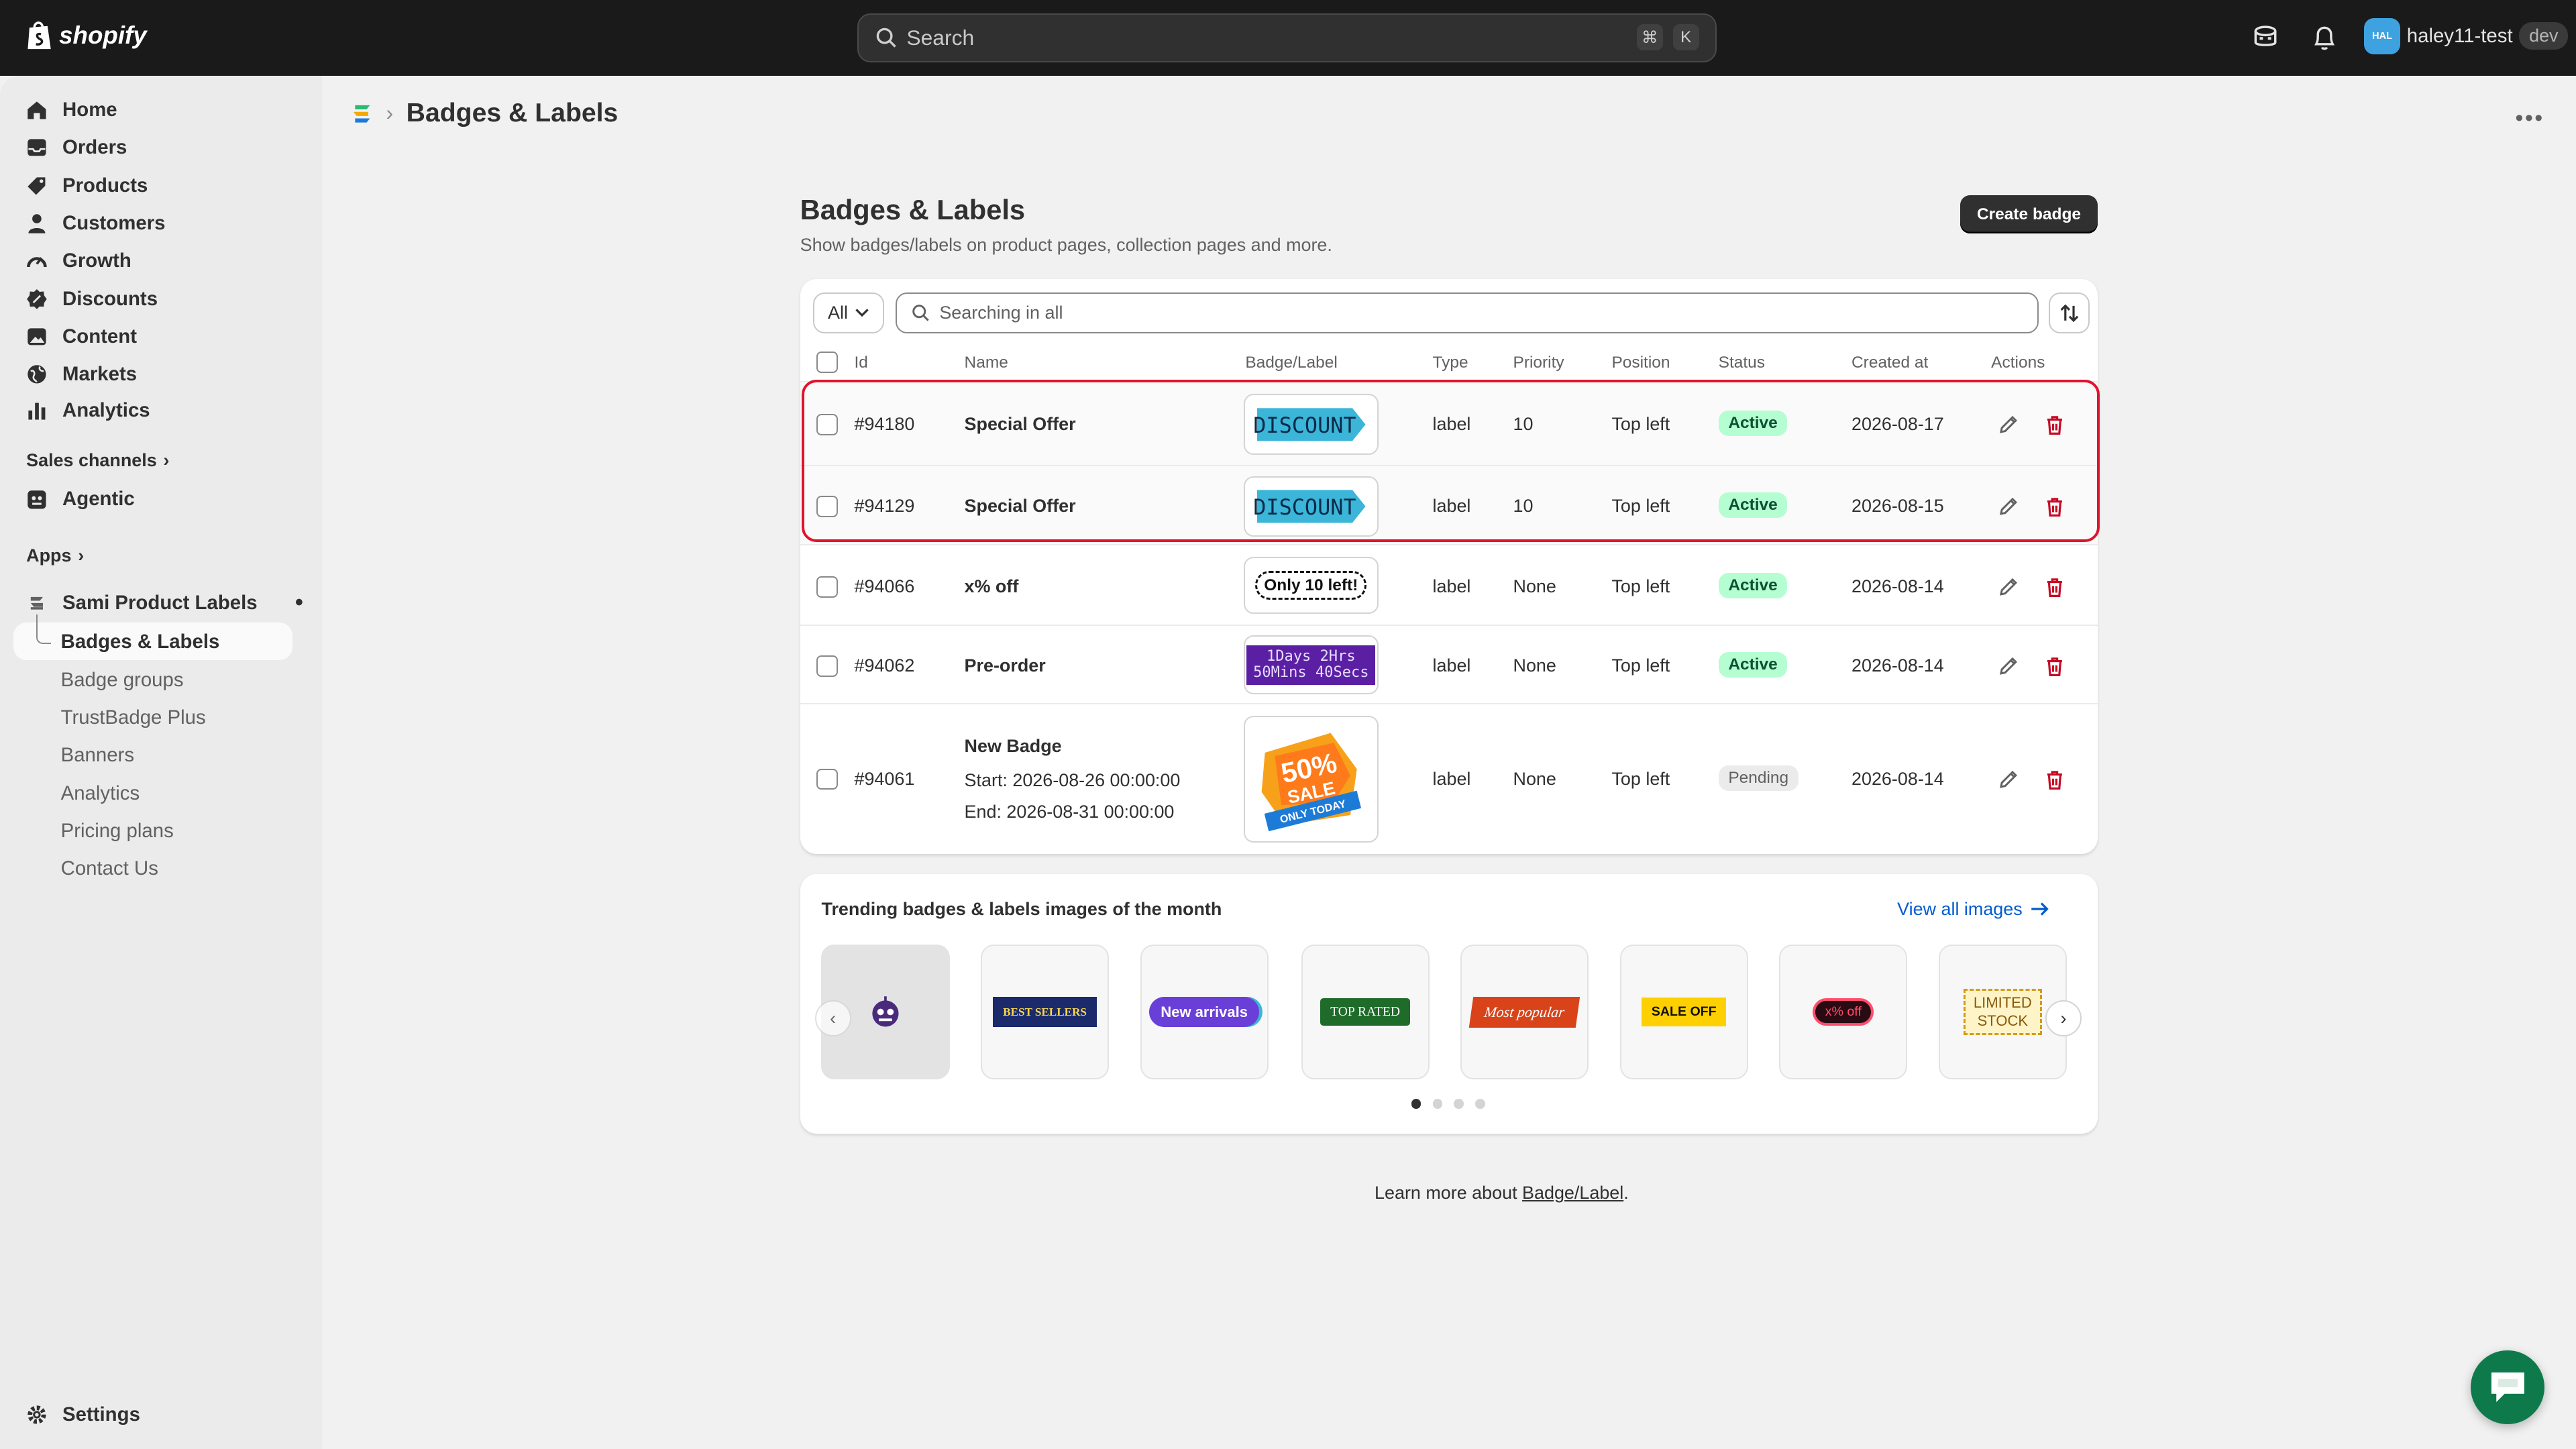 This screenshot has width=2576, height=1449. What do you see at coordinates (166, 460) in the screenshot?
I see `chevron-right-icon: ›` at bounding box center [166, 460].